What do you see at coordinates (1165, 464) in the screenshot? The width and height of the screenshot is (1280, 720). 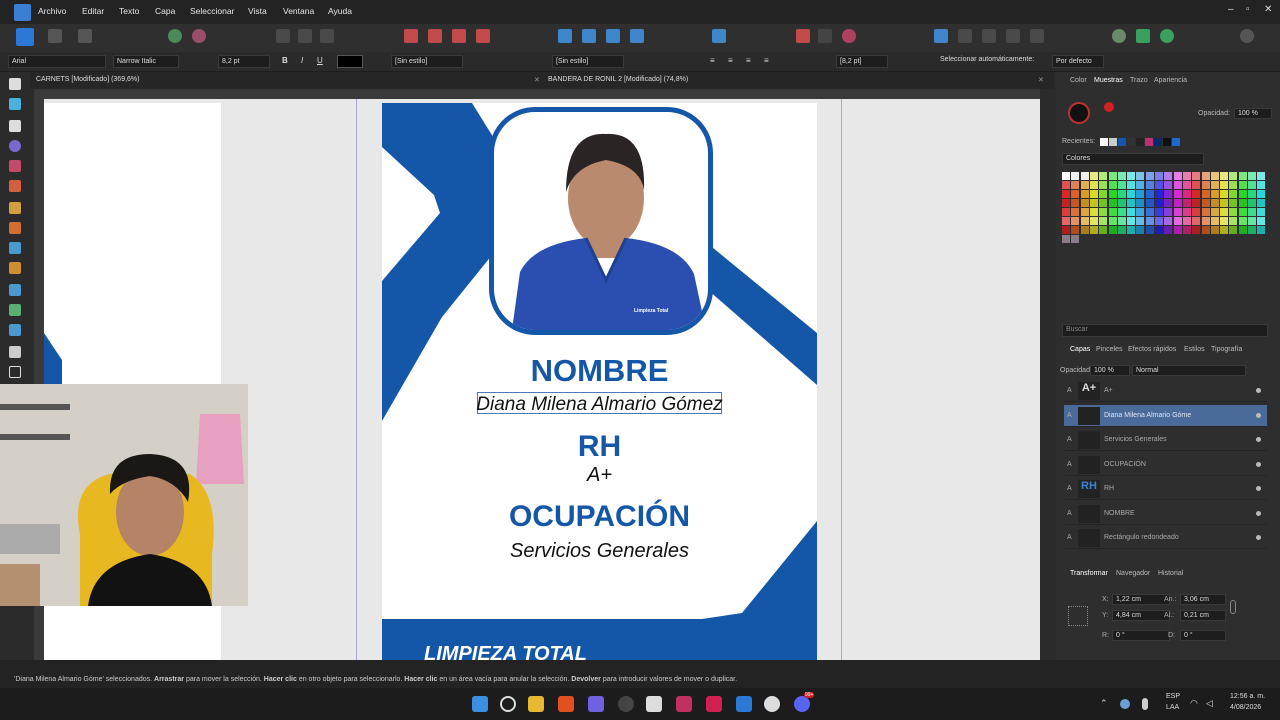 I see `layer-row: A OCUPACIÓN` at bounding box center [1165, 464].